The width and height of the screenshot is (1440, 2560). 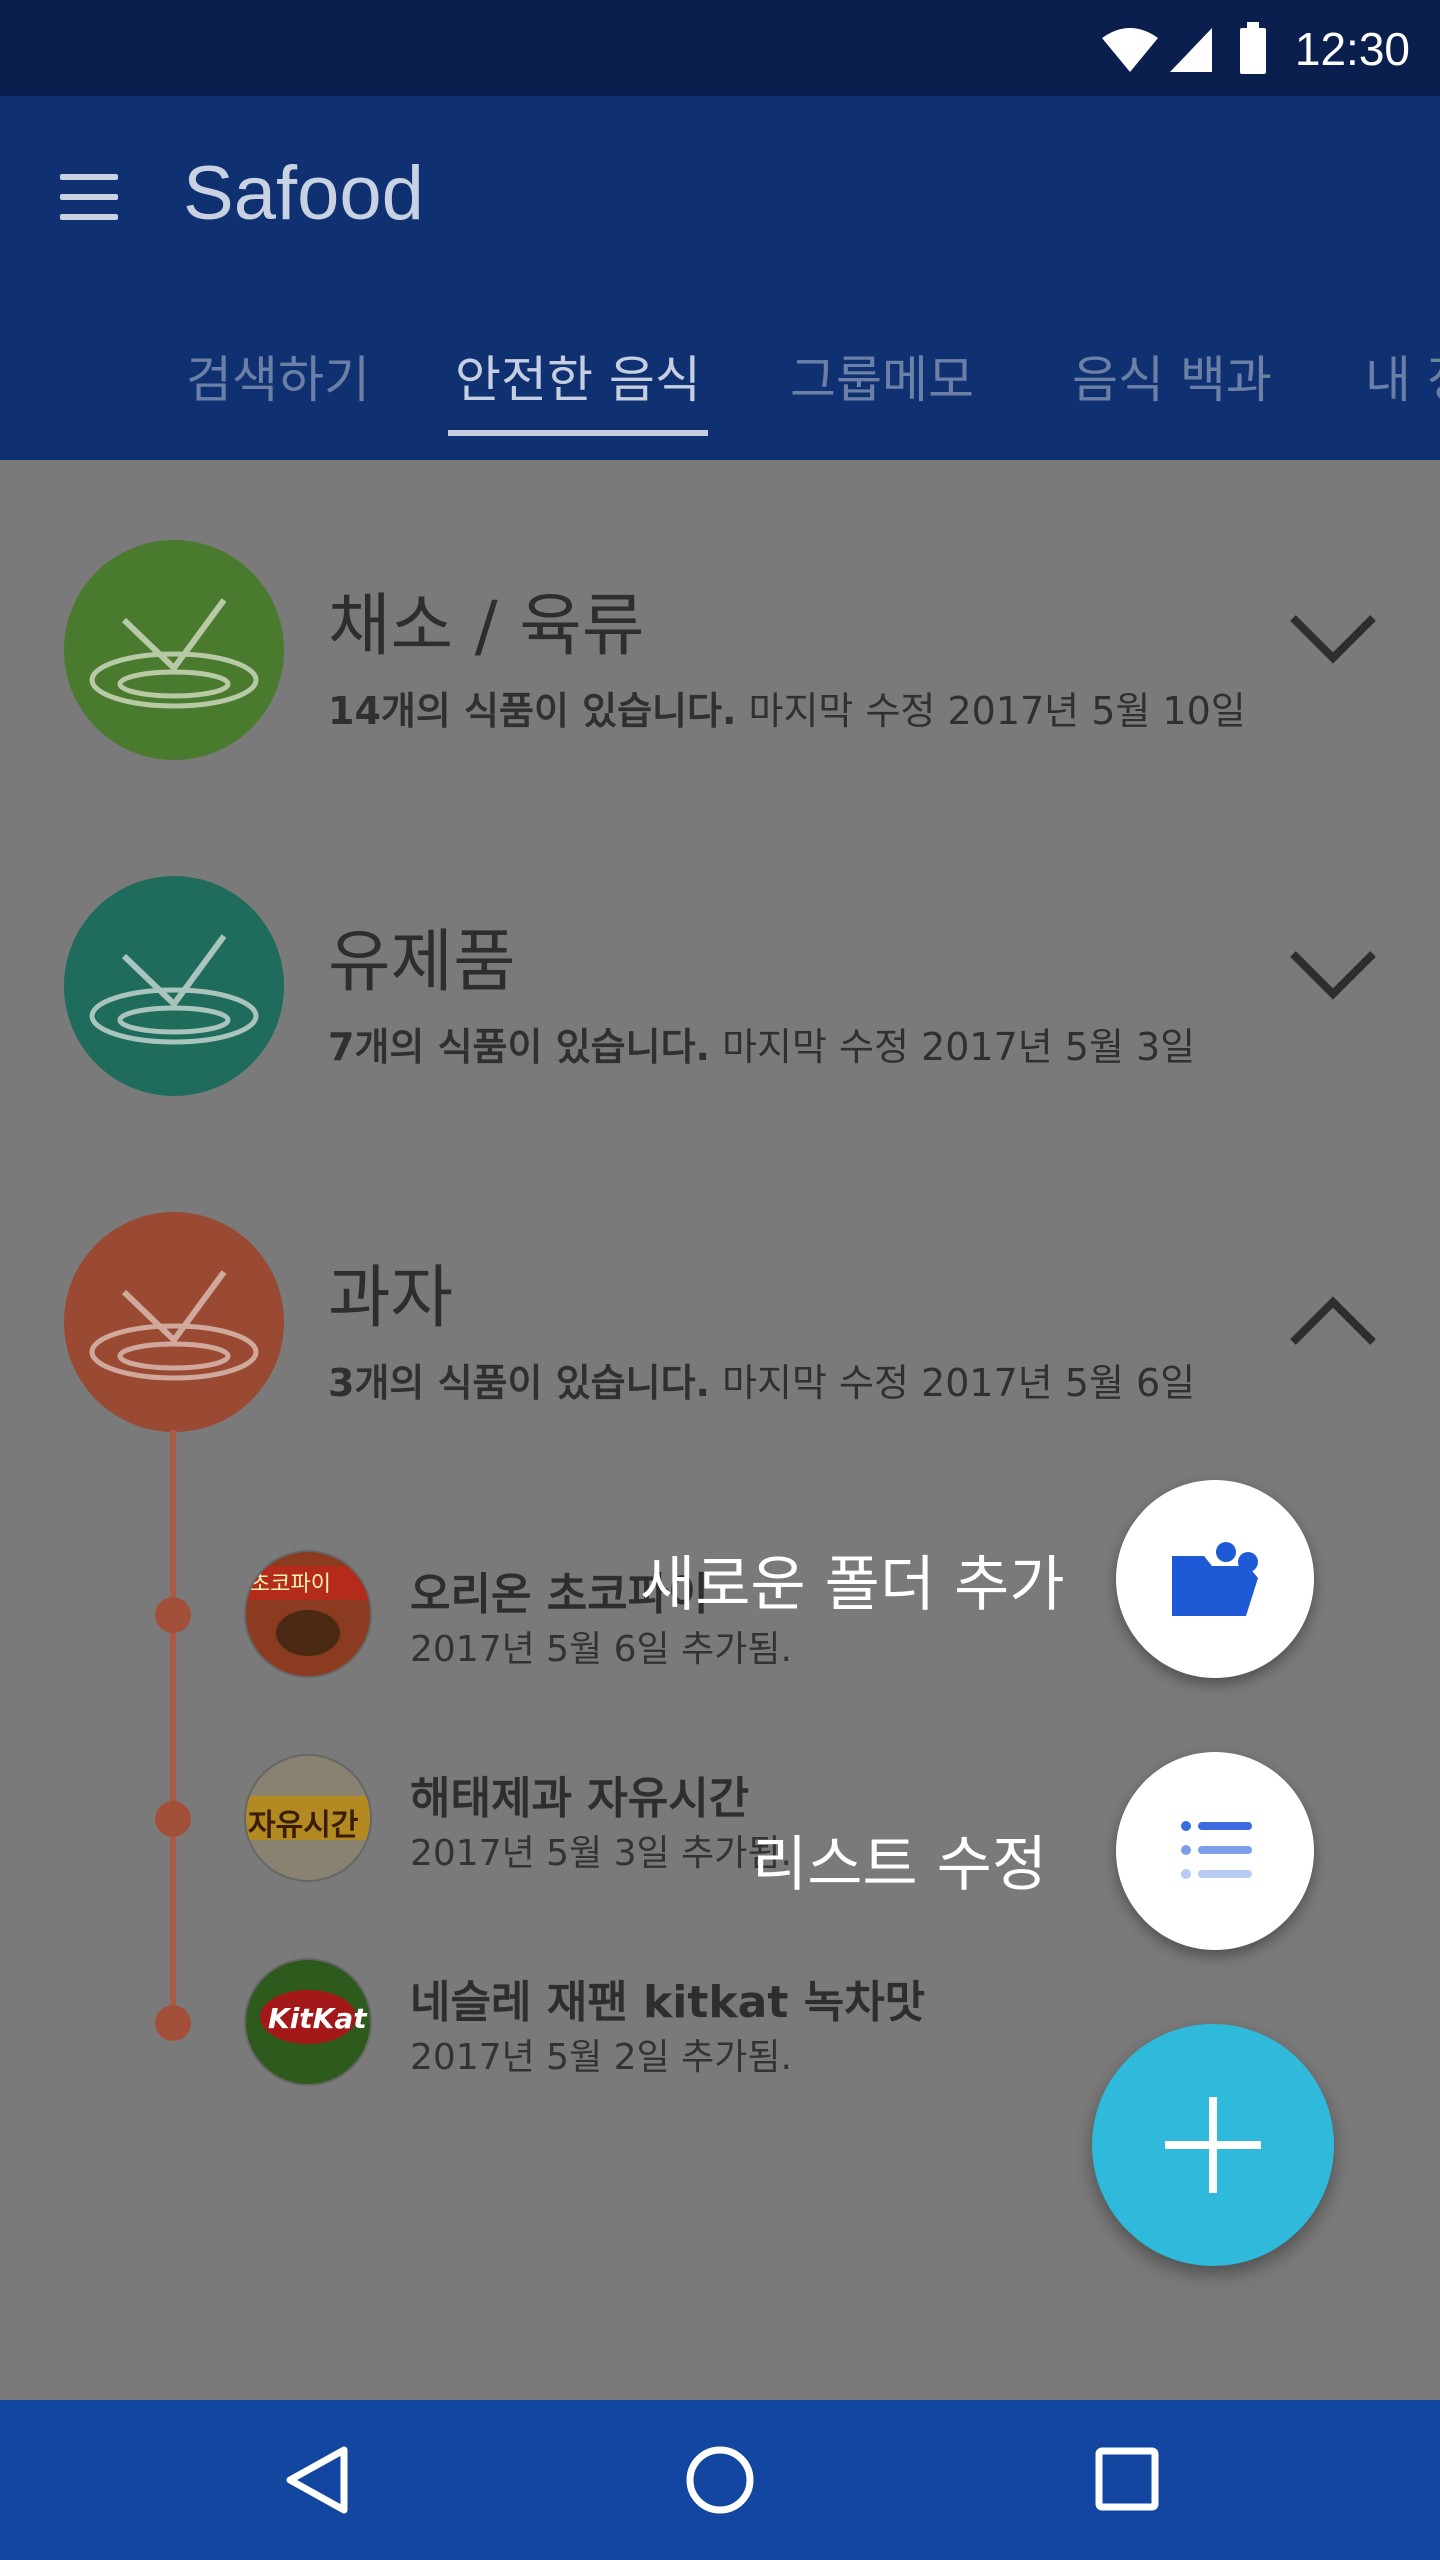 What do you see at coordinates (1191, 50) in the screenshot?
I see `signal-icon` at bounding box center [1191, 50].